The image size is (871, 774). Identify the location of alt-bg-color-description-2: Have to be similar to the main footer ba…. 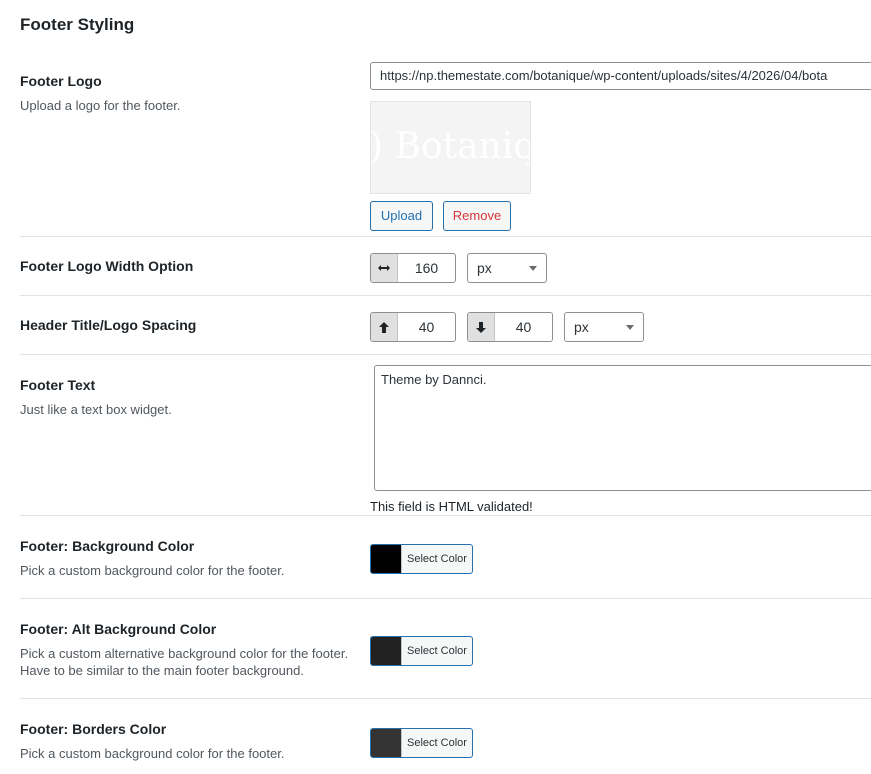
(162, 670).